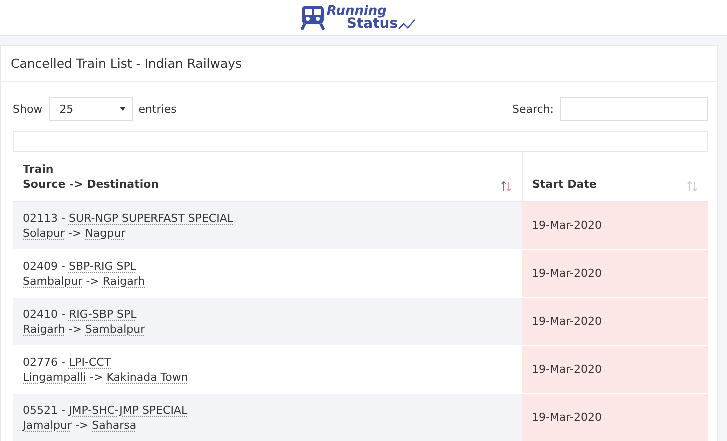 The width and height of the screenshot is (727, 441). Describe the element at coordinates (356, 11) in the screenshot. I see `logo-text: Running` at that location.